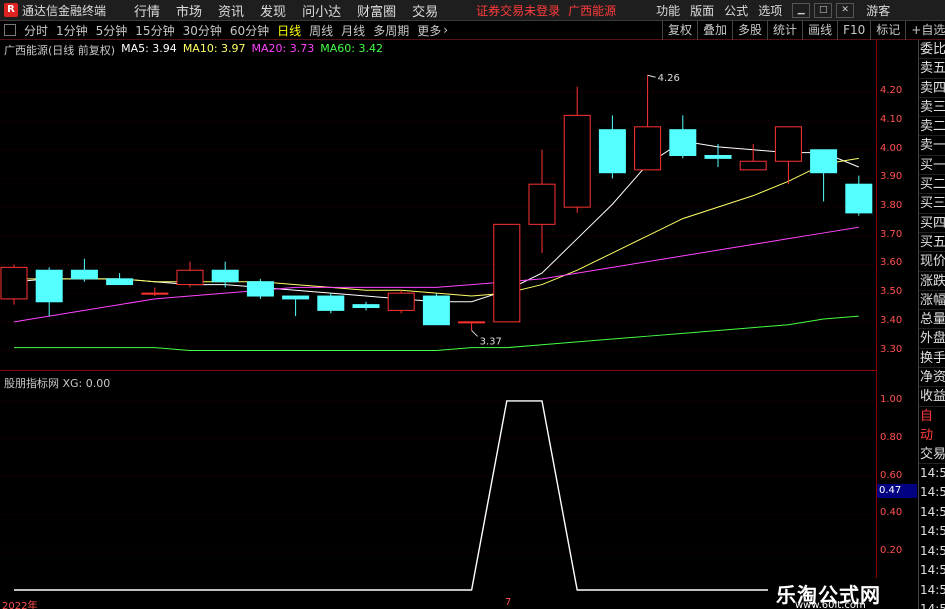 The width and height of the screenshot is (945, 609). I want to click on add-watchlist-button: +自选, so click(925, 30).